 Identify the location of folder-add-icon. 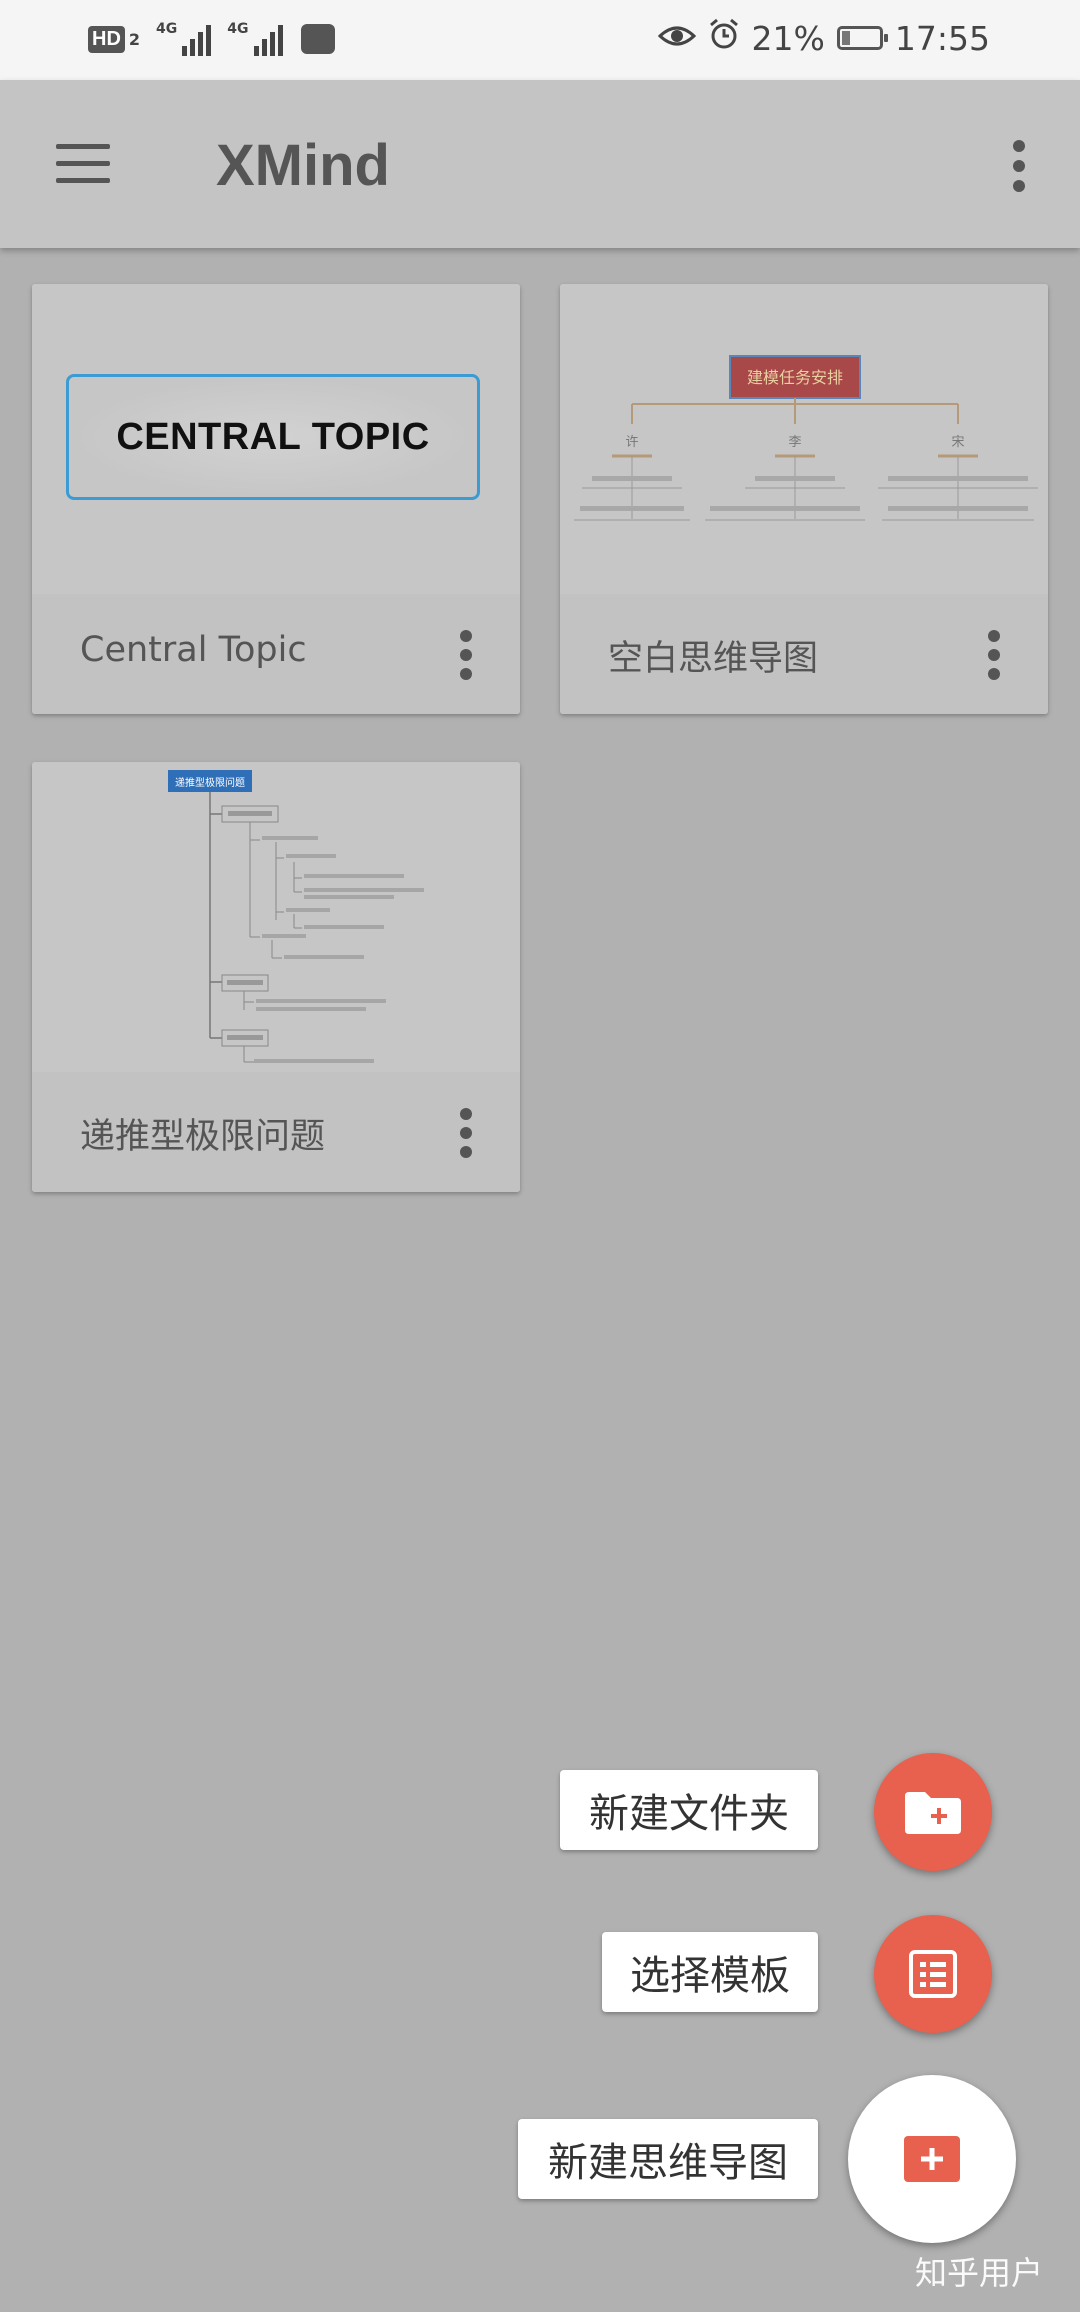
(933, 1813).